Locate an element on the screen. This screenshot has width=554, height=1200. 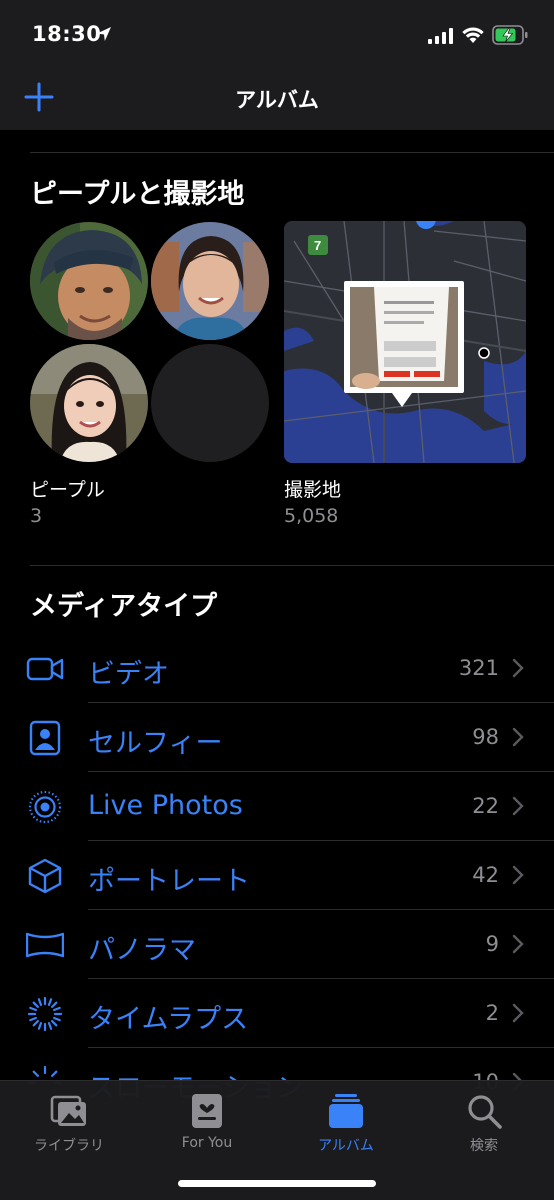
media-row-label: Live Photos is located at coordinates (165, 805).